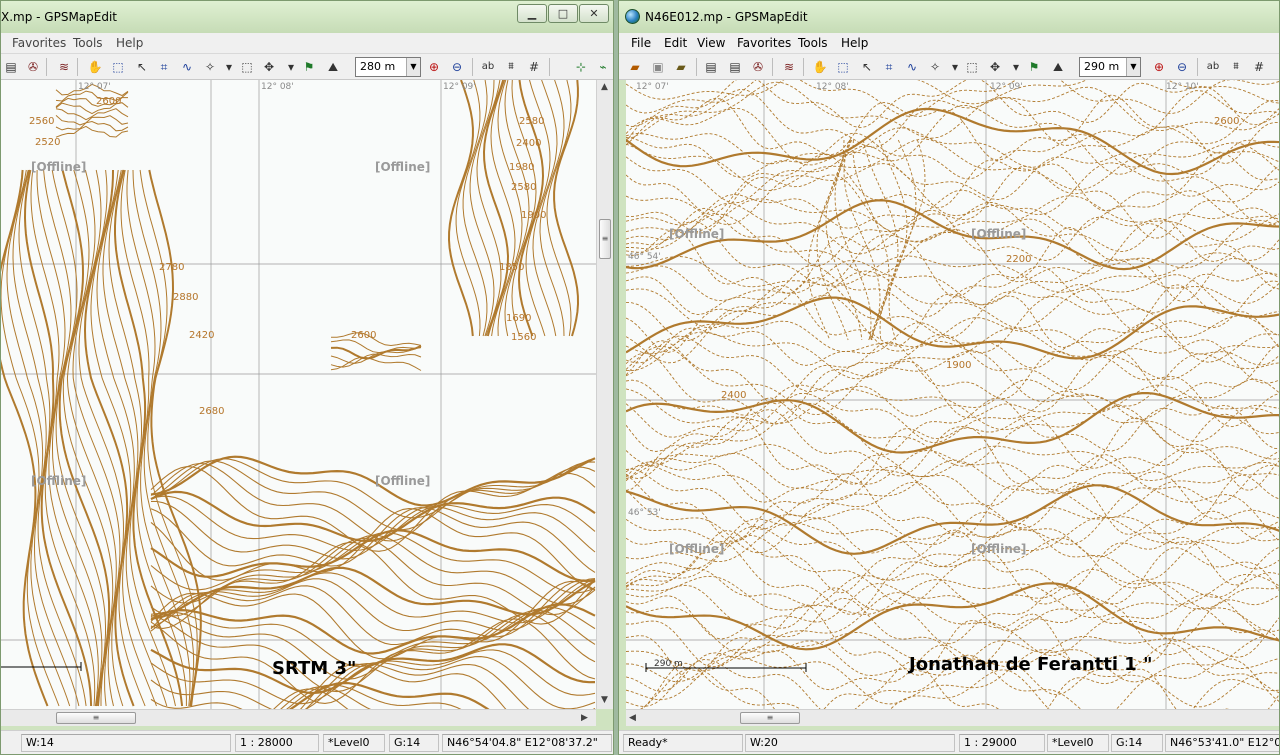 The height and width of the screenshot is (755, 1280). Describe the element at coordinates (42, 121) in the screenshot. I see `contour-label: 2560` at that location.